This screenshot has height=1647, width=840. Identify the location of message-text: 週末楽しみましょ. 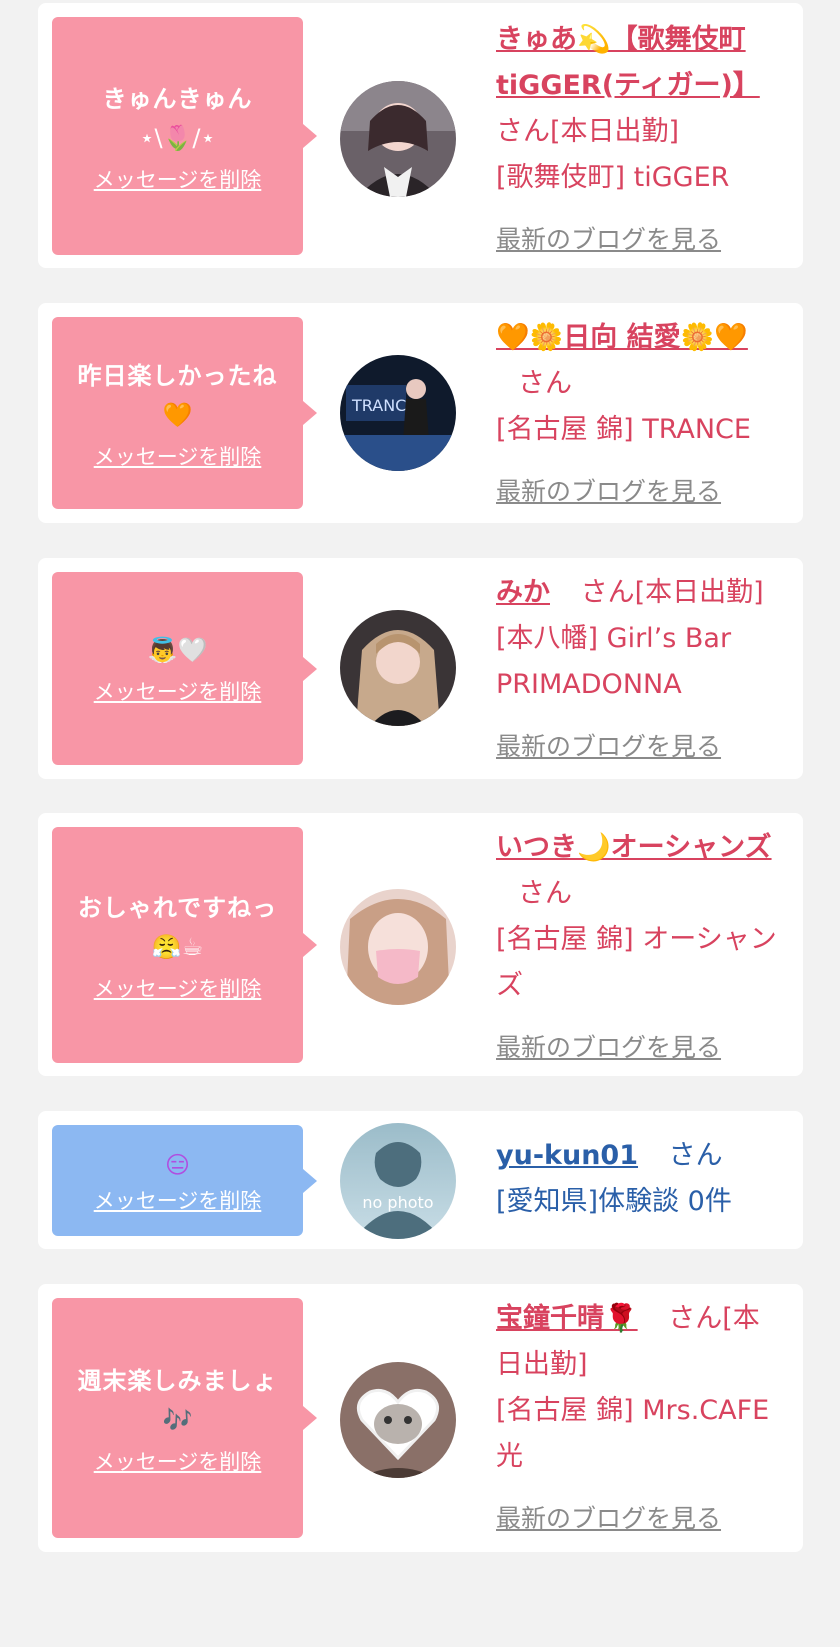
(177, 1381).